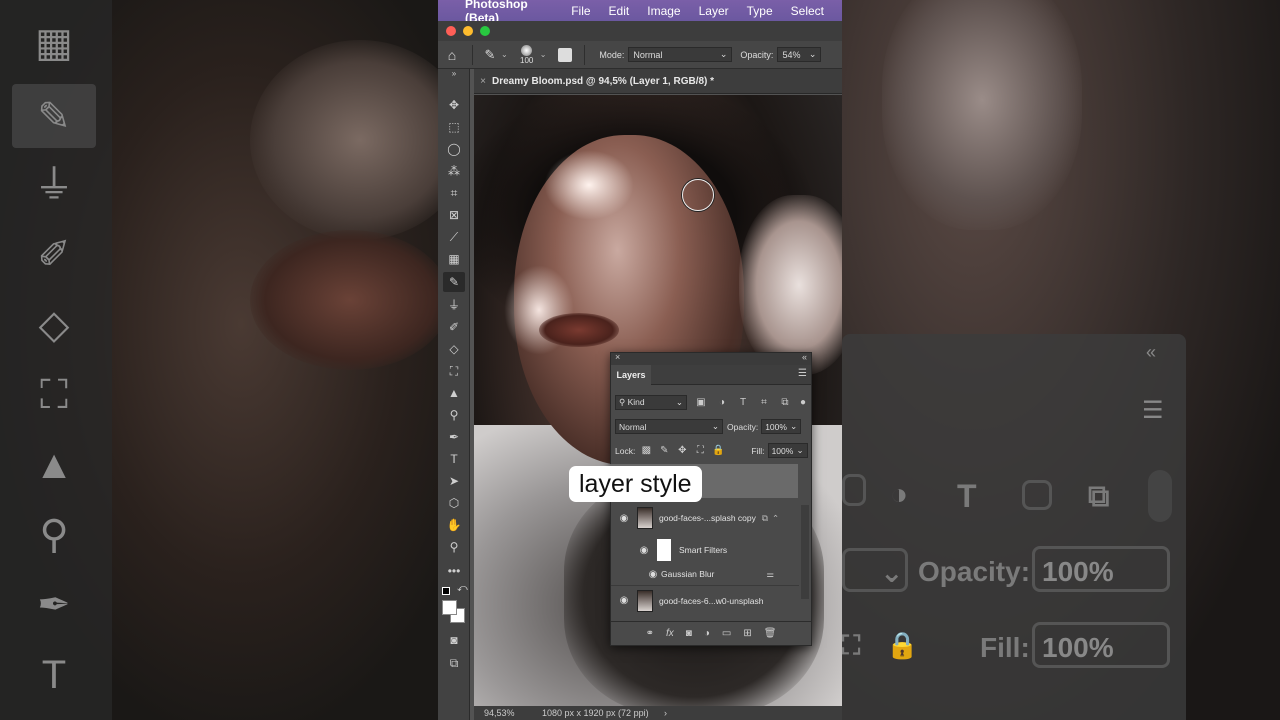 The width and height of the screenshot is (1280, 720). I want to click on move-tool-icon: ✥, so click(454, 105).